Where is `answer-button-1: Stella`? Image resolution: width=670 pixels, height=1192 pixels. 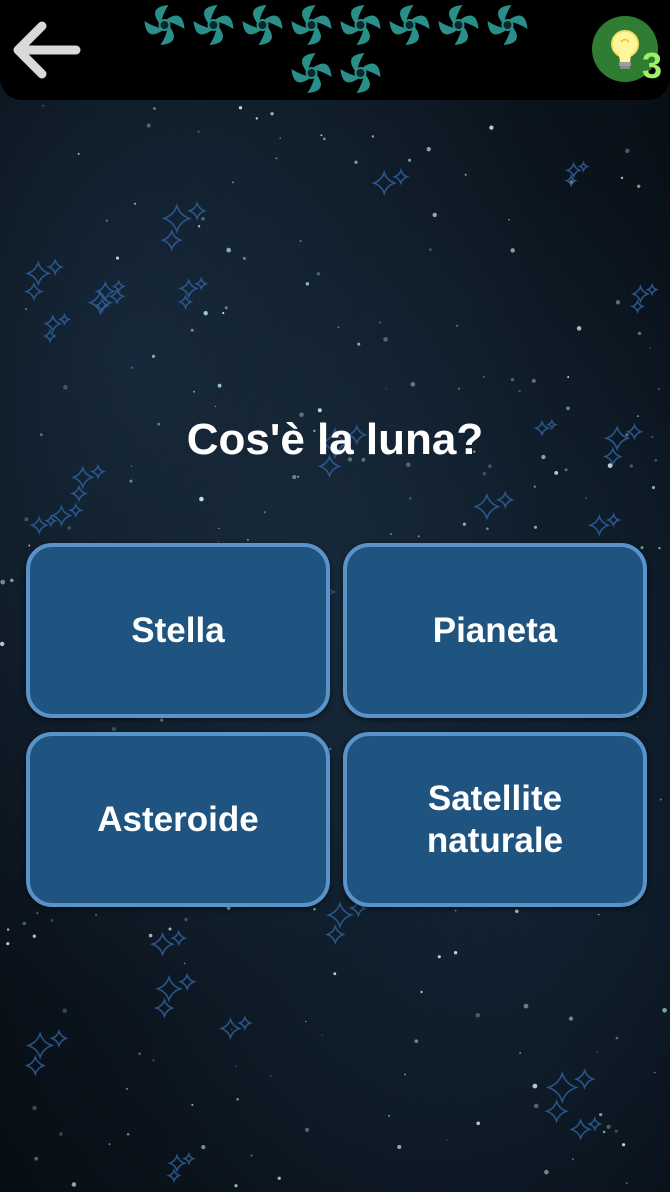 answer-button-1: Stella is located at coordinates (178, 630).